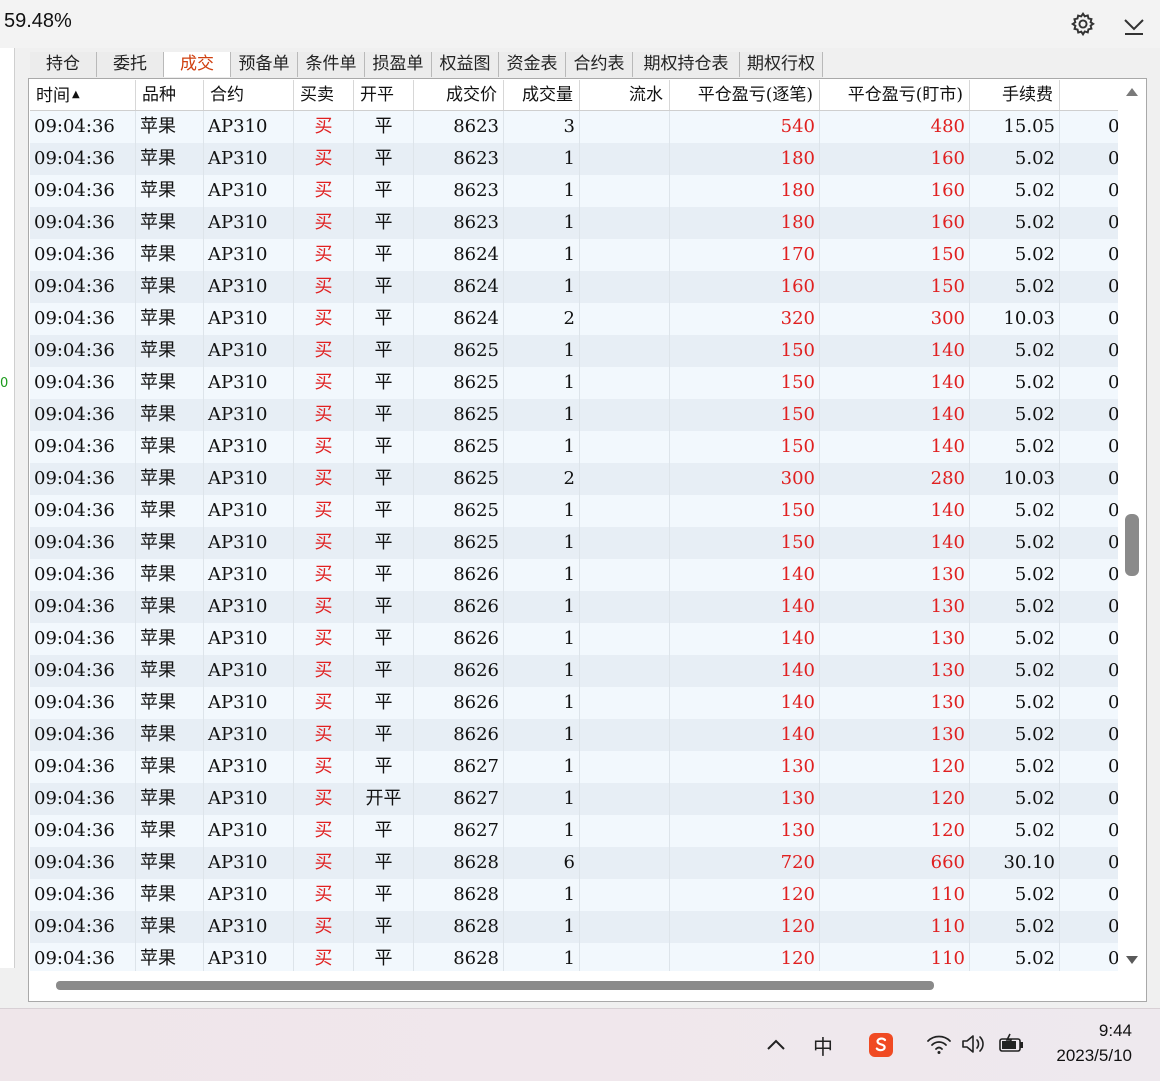 This screenshot has width=1160, height=1081. Describe the element at coordinates (1132, 92) in the screenshot. I see `scroll-up-icon` at that location.